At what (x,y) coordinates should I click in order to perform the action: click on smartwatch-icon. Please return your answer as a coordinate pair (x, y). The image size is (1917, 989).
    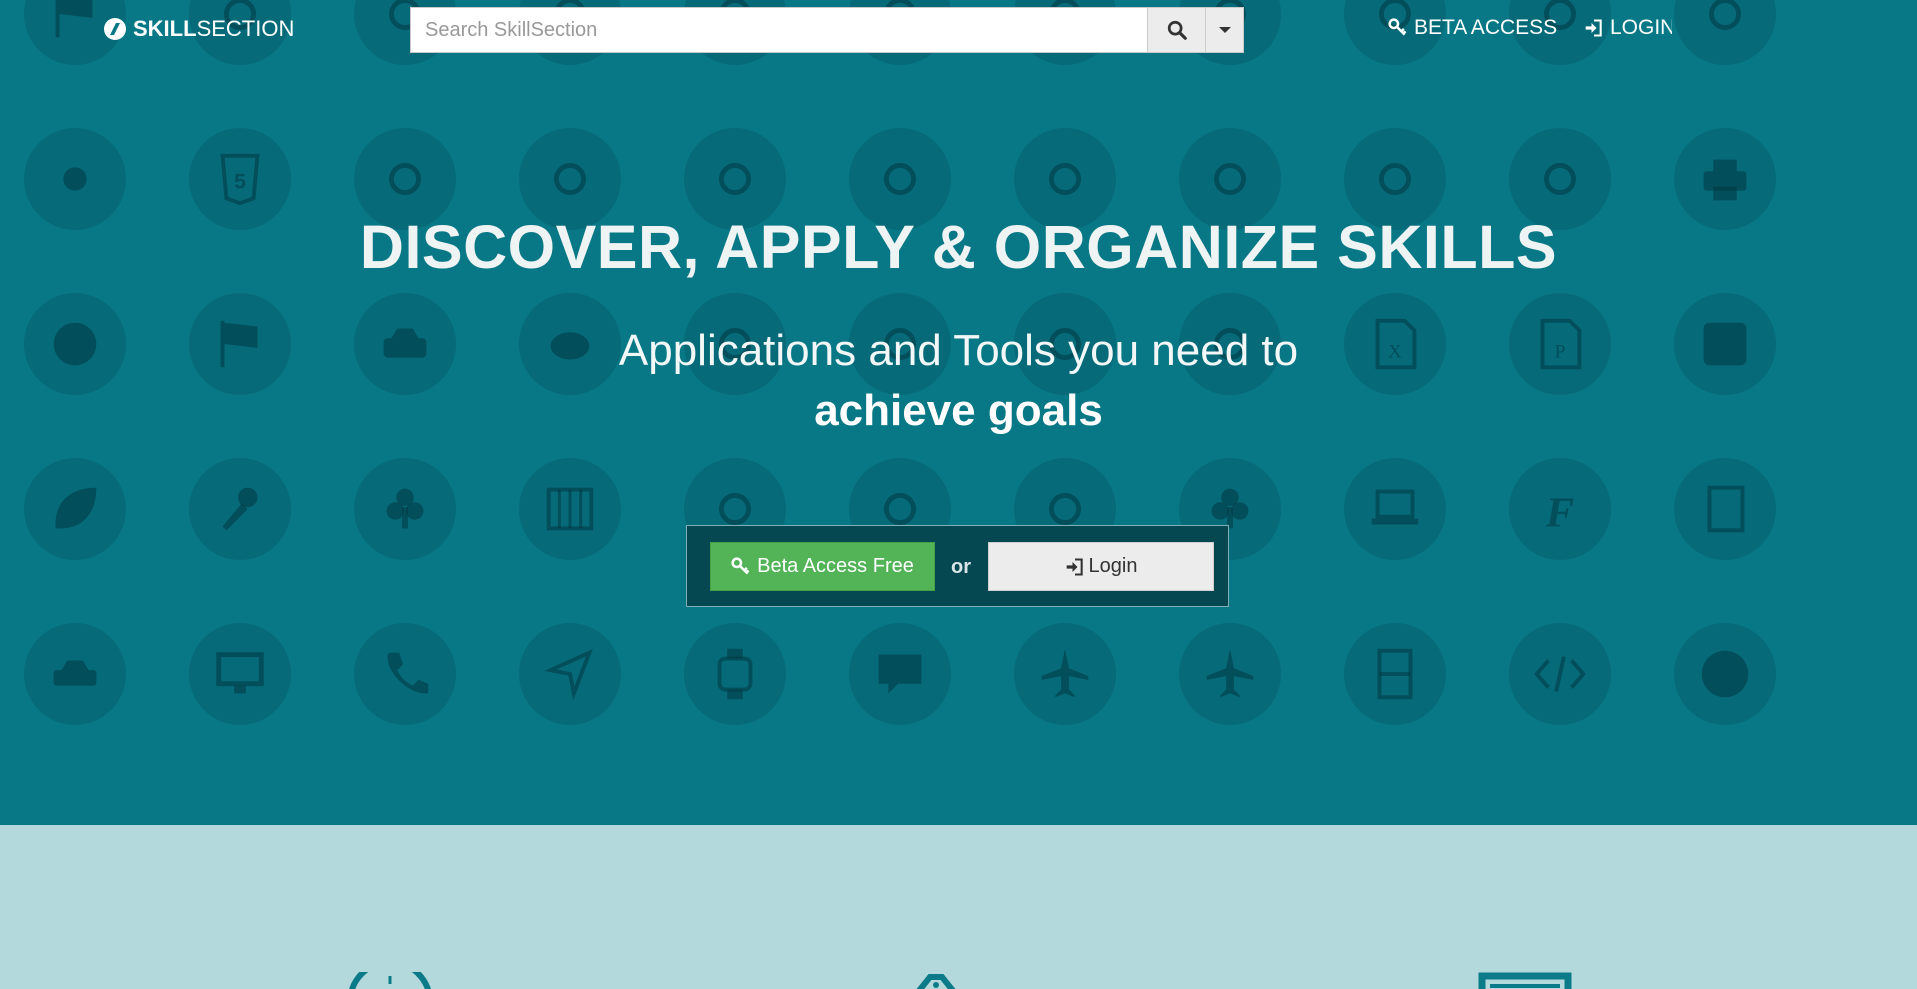
    Looking at the image, I should click on (735, 674).